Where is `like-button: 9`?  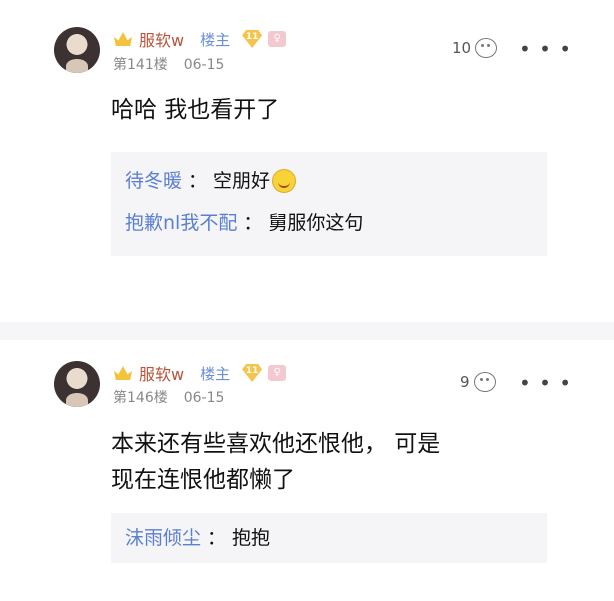
like-button: 9 is located at coordinates (478, 382).